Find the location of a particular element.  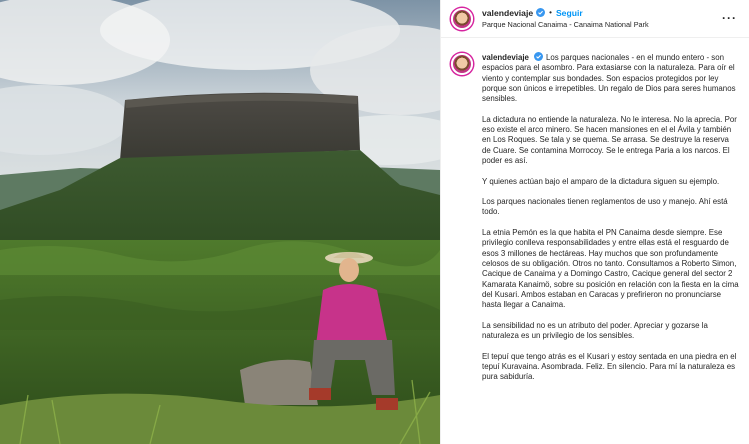

header-line: valendeviaje • Seguir is located at coordinates (565, 13).